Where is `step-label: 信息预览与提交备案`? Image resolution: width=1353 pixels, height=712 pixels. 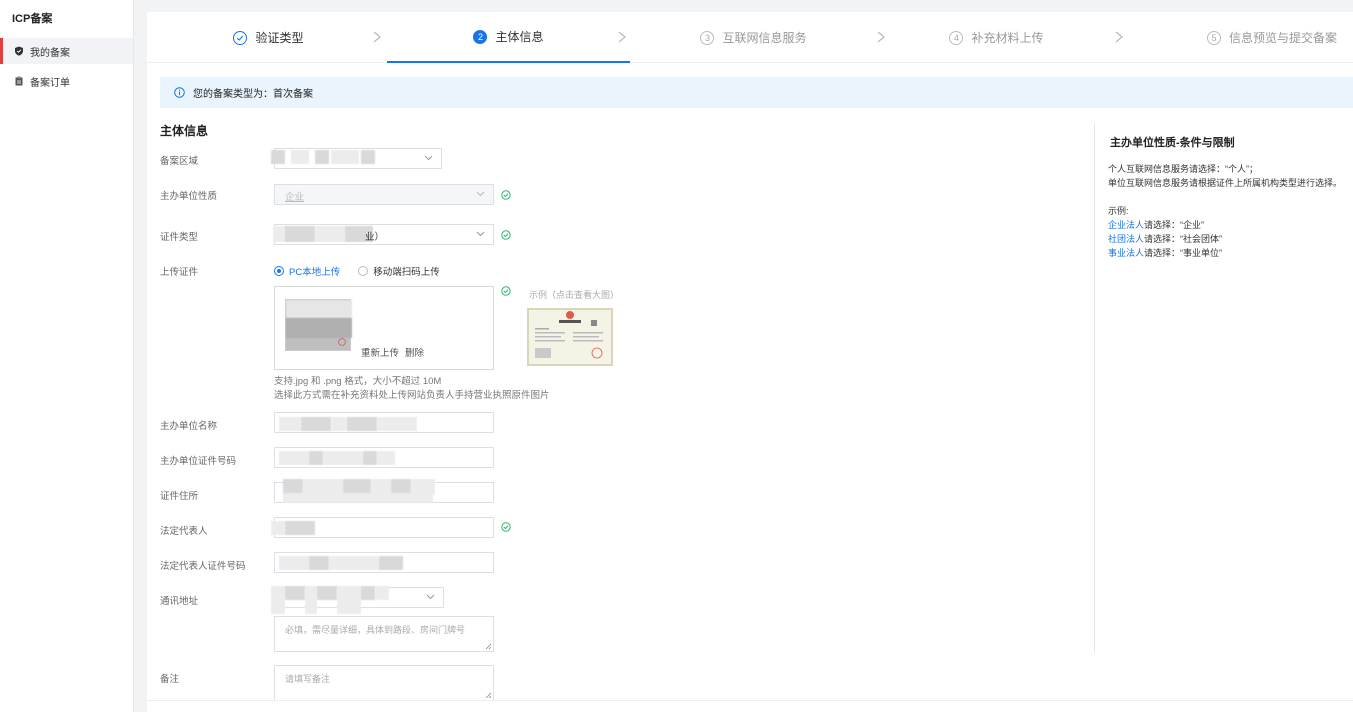 step-label: 信息预览与提交备案 is located at coordinates (1282, 38).